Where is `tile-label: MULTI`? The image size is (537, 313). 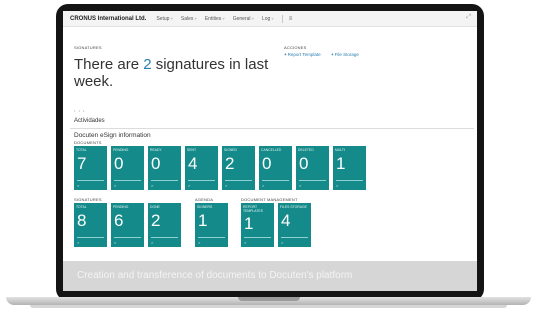 tile-label: MULTI is located at coordinates (340, 150).